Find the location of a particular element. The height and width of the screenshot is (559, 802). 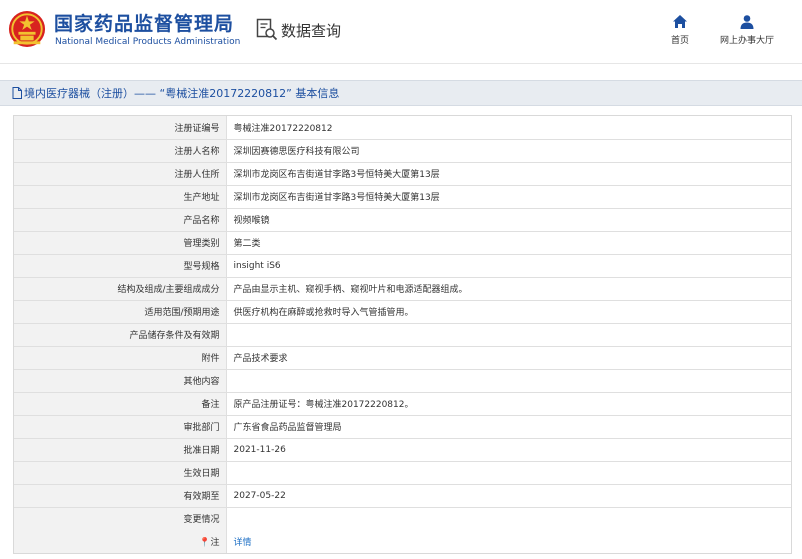

details-link: 详情 is located at coordinates (243, 543).